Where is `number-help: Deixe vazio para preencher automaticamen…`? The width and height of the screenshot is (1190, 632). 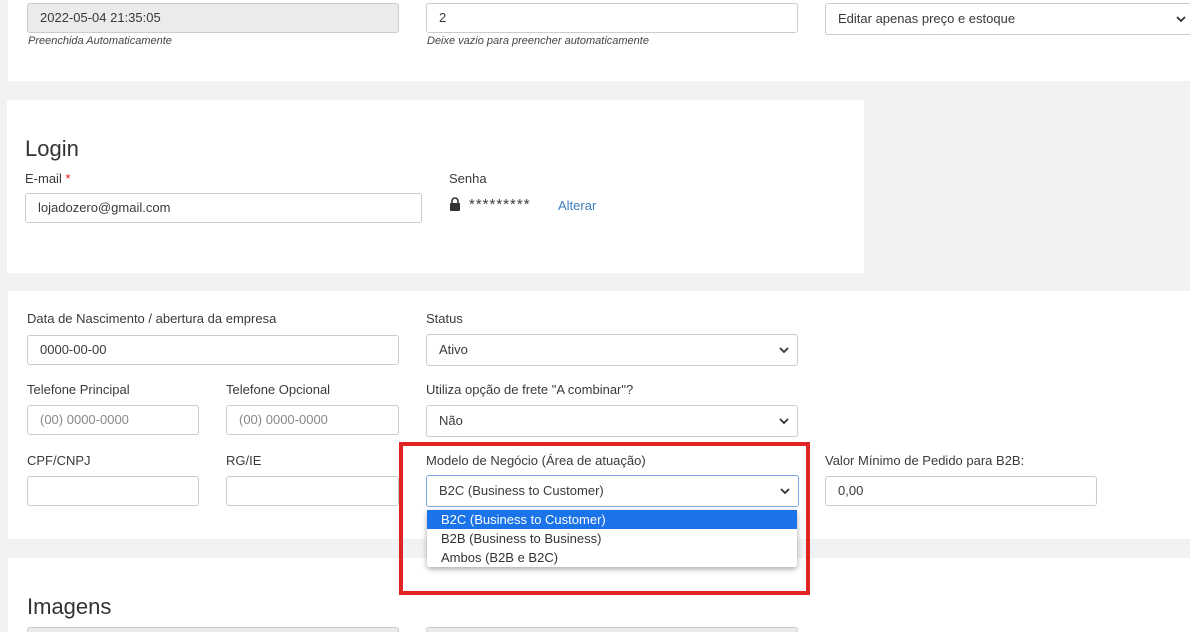
number-help: Deixe vazio para preencher automaticamen… is located at coordinates (538, 41).